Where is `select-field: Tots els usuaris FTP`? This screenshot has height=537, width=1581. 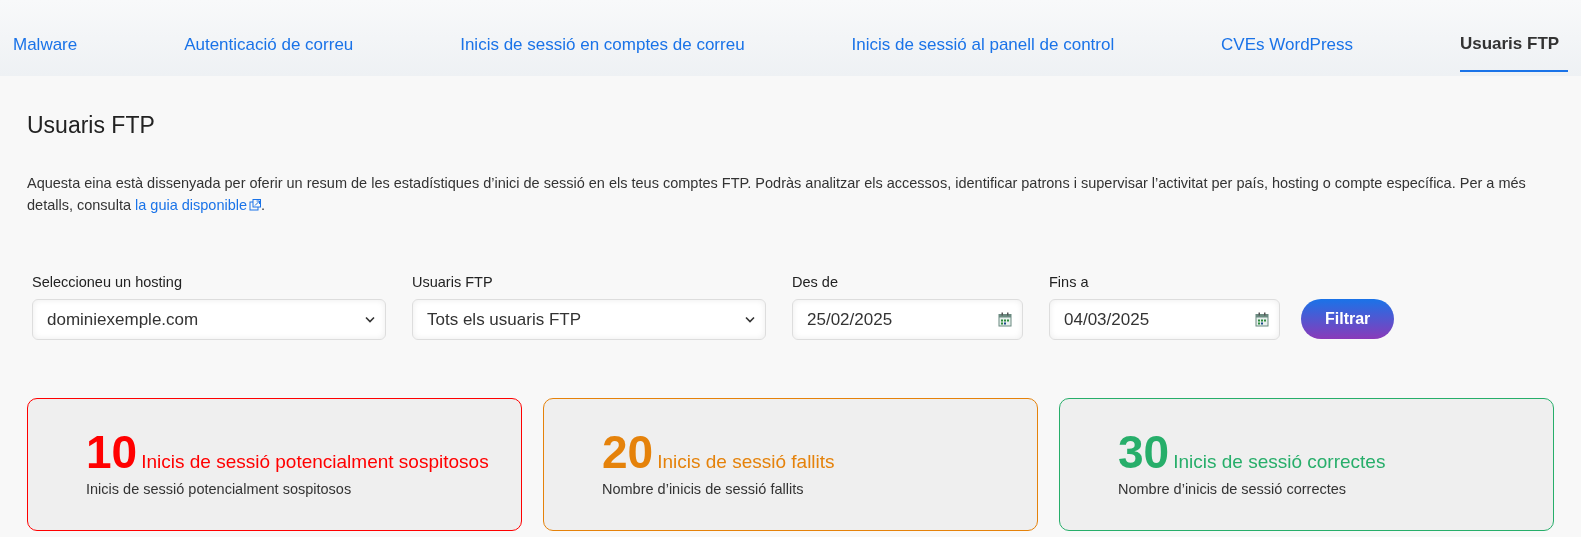 select-field: Tots els usuaris FTP is located at coordinates (589, 319).